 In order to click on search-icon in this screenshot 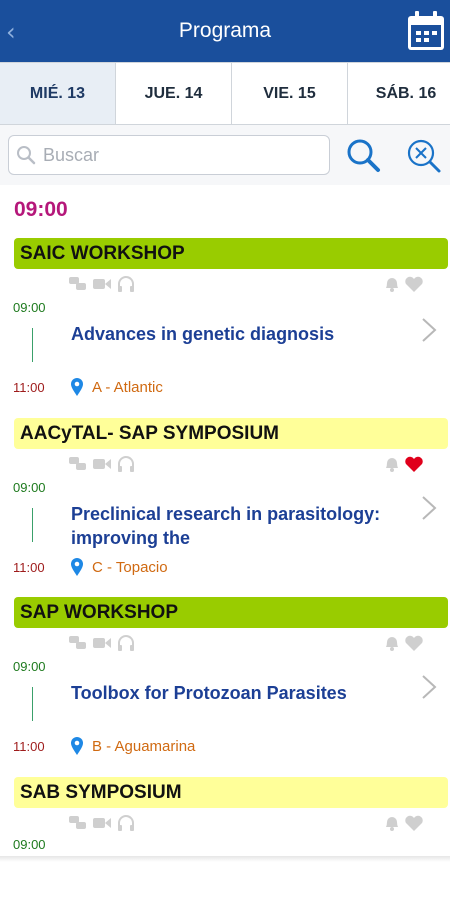, I will do `click(363, 155)`.